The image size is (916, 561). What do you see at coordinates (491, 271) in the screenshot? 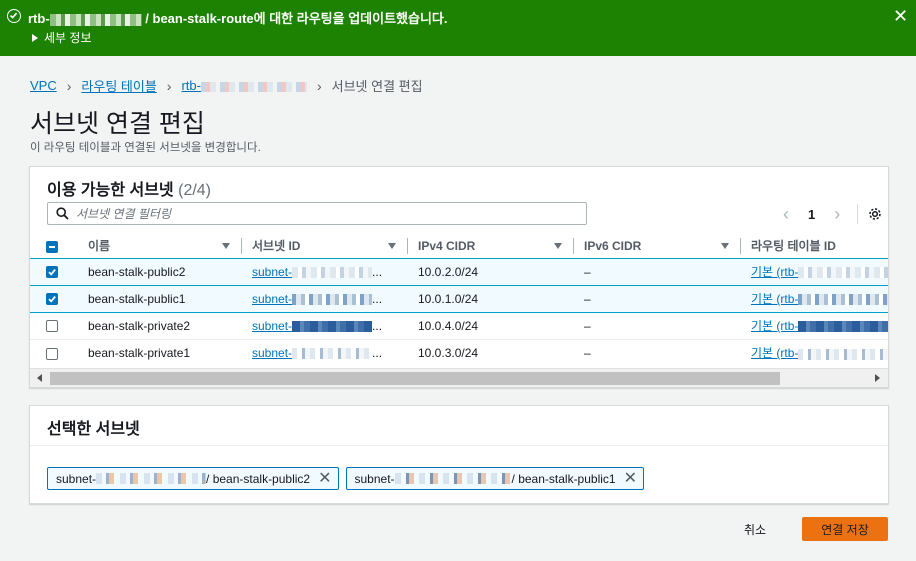
I see `cell-ipv4-cidr: 10.0.2.0/24` at bounding box center [491, 271].